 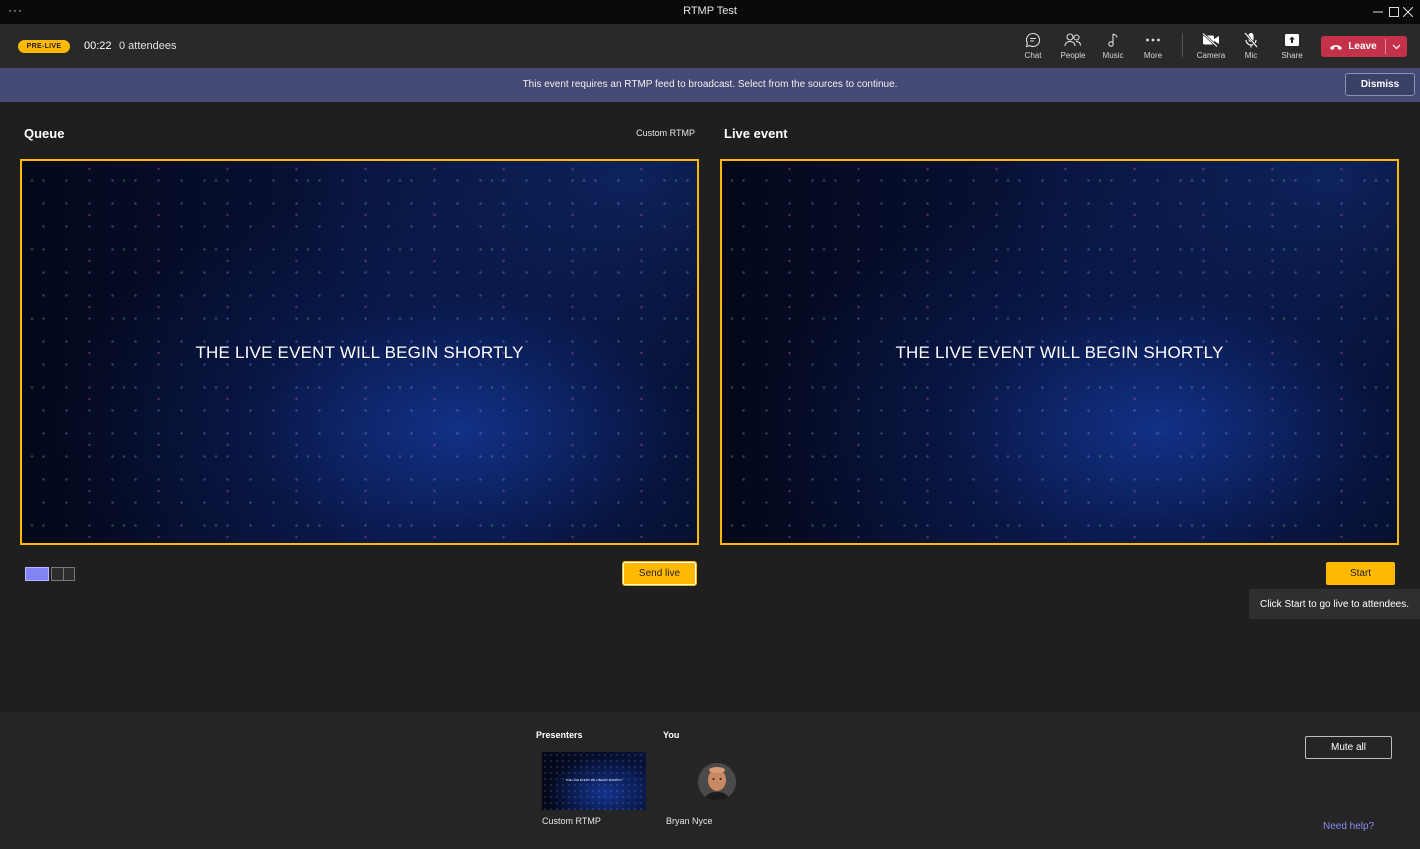 I want to click on leave-label: Leave, so click(x=1362, y=46).